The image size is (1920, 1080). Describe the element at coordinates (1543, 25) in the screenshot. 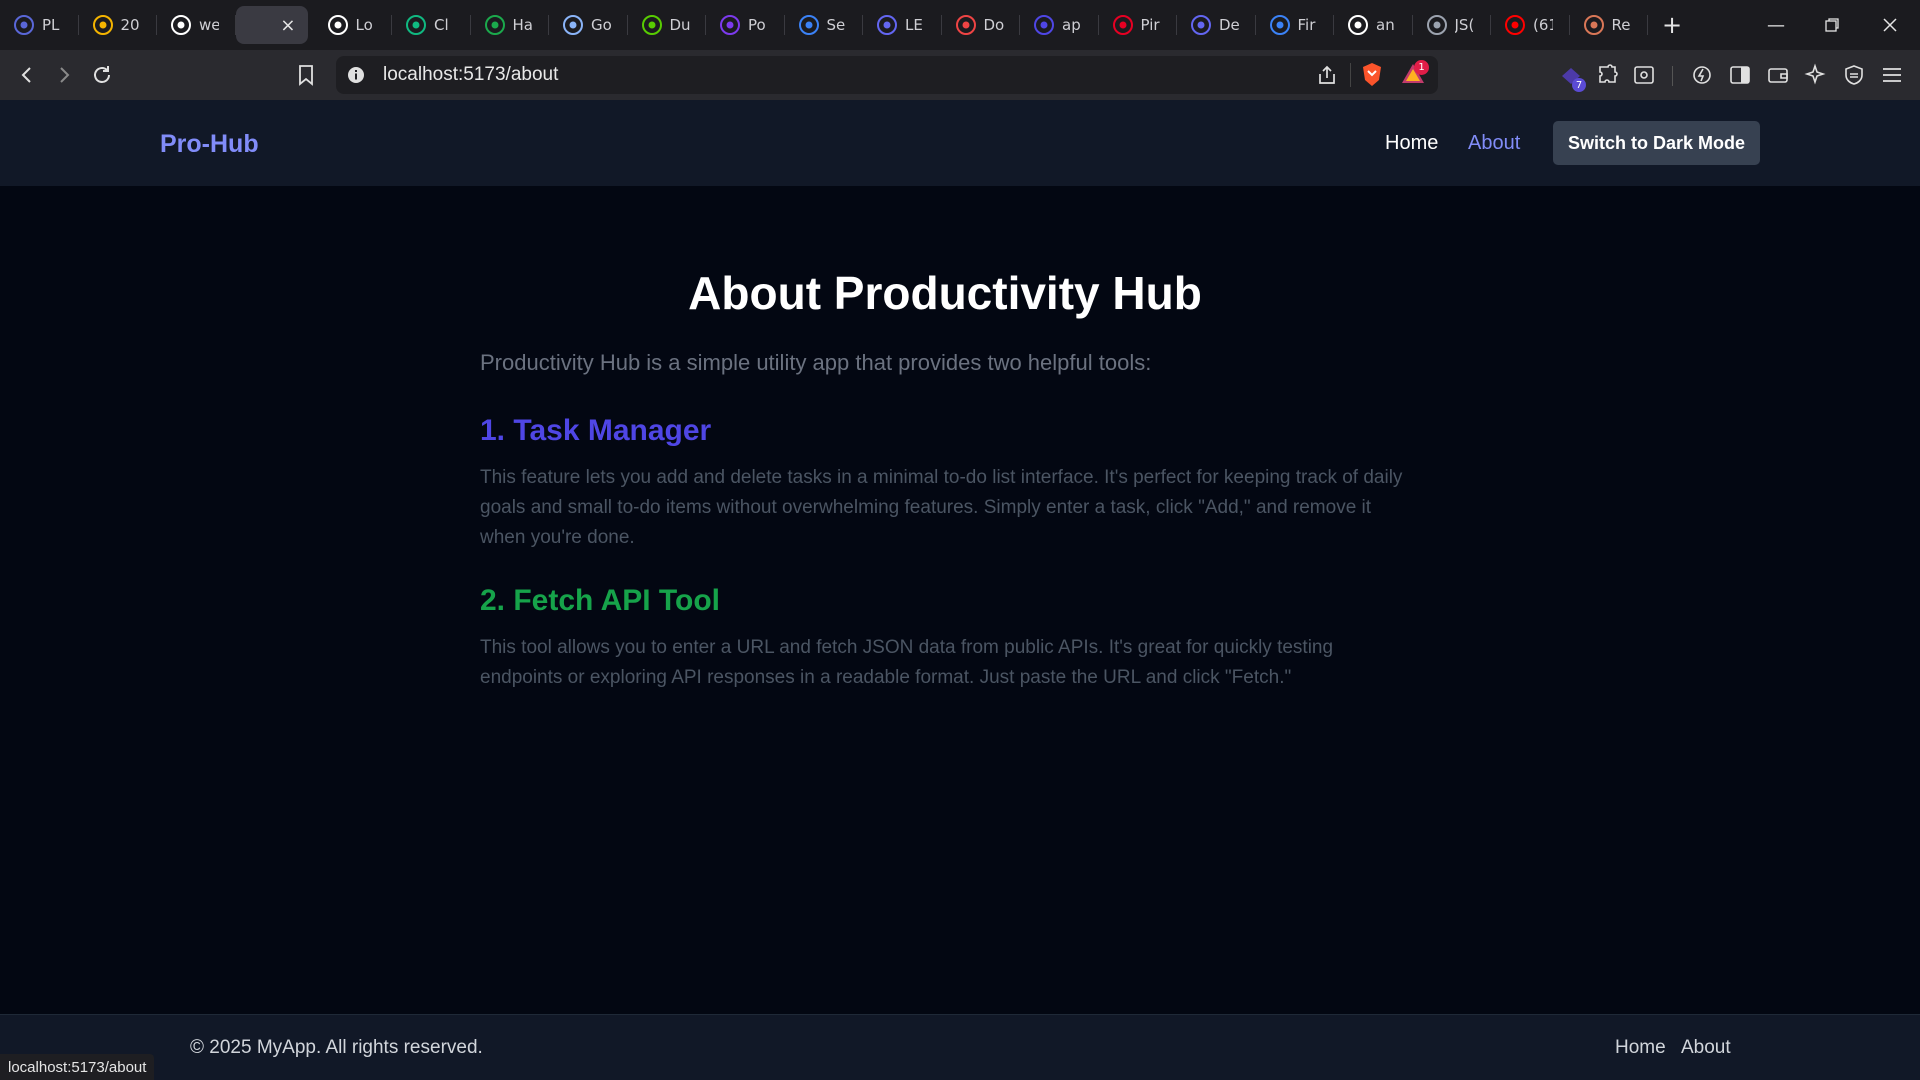

I see `tab-title: (61` at that location.